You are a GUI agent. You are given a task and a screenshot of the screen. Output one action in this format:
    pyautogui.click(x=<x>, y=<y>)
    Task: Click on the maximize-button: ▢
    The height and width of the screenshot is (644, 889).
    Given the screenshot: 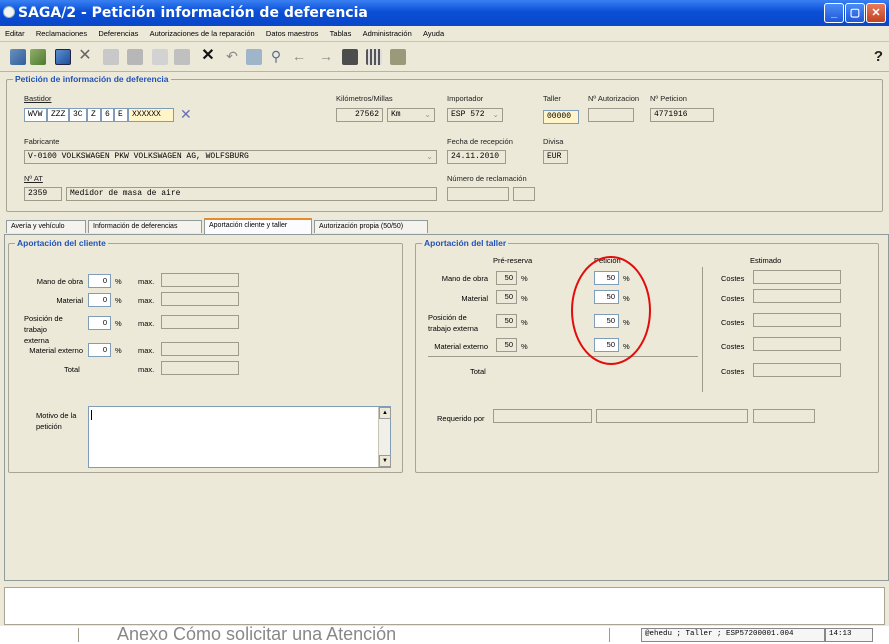 What is the action you would take?
    pyautogui.click(x=855, y=13)
    